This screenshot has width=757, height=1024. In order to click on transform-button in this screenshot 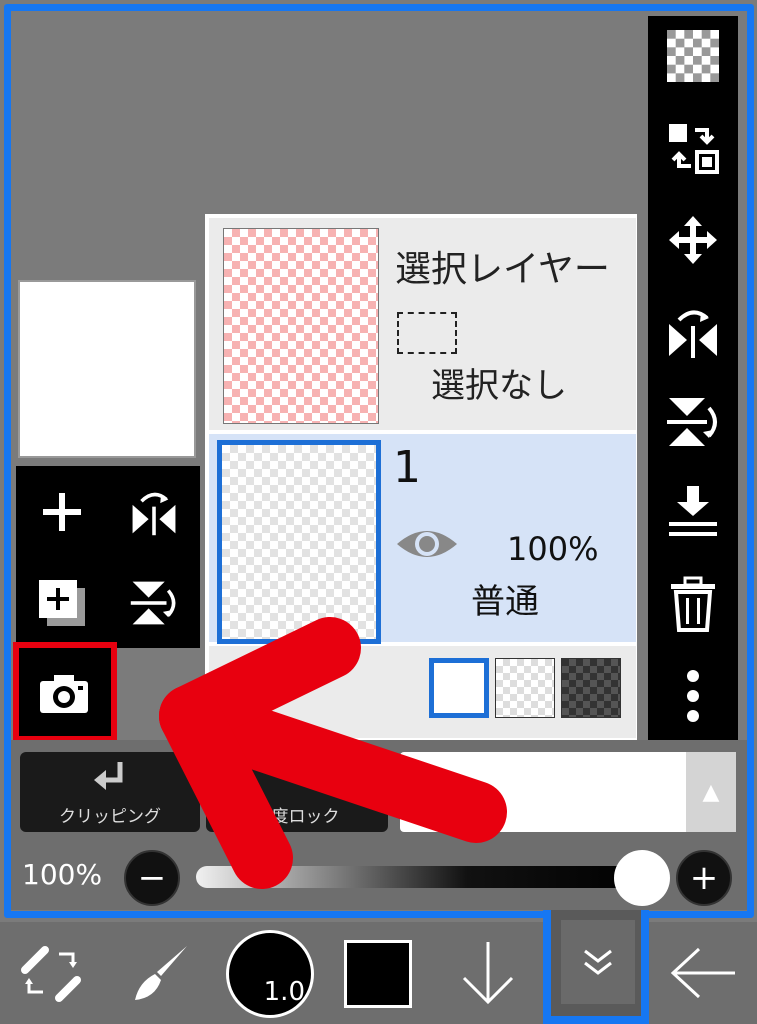, I will do `click(52, 973)`.